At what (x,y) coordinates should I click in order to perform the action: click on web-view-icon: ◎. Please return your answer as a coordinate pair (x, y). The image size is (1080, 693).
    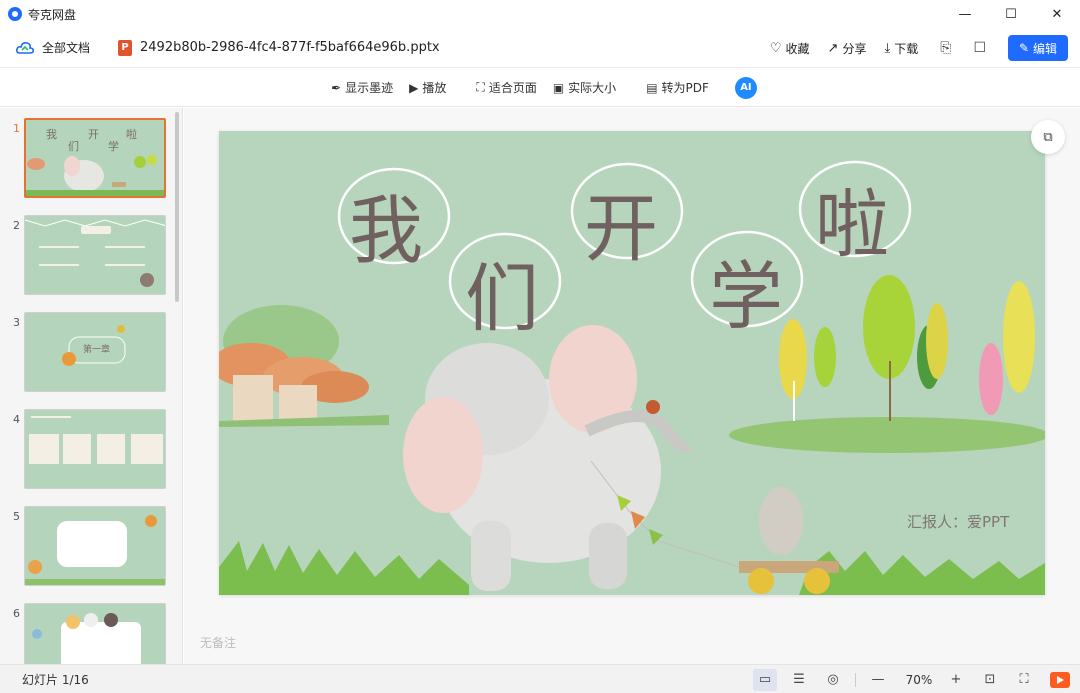
    Looking at the image, I should click on (833, 680).